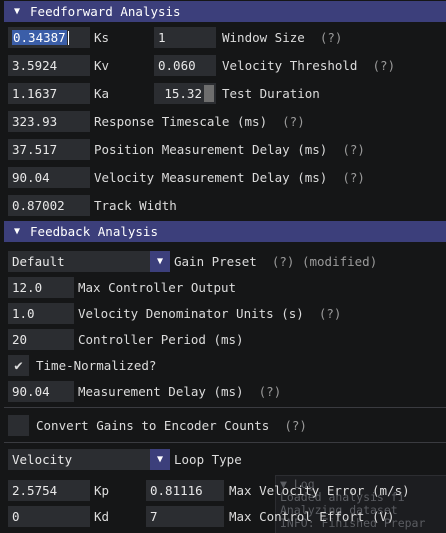 The width and height of the screenshot is (446, 533). I want to click on velocity-delay-label: Velocity Measurement Delay (ms), so click(211, 177).